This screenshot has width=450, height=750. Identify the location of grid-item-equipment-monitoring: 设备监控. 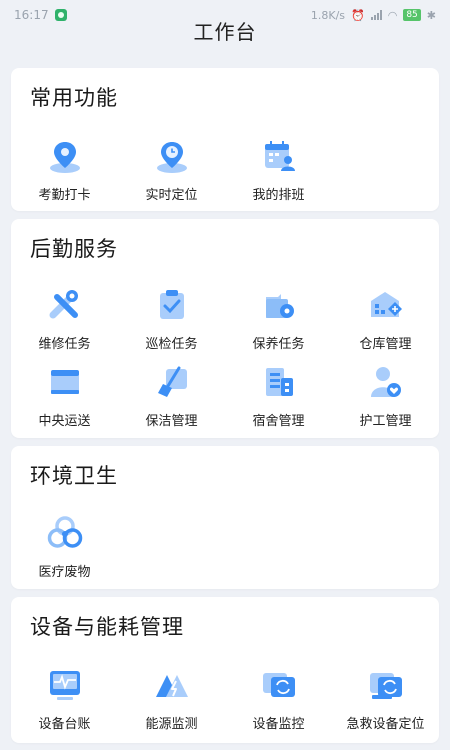
(278, 699).